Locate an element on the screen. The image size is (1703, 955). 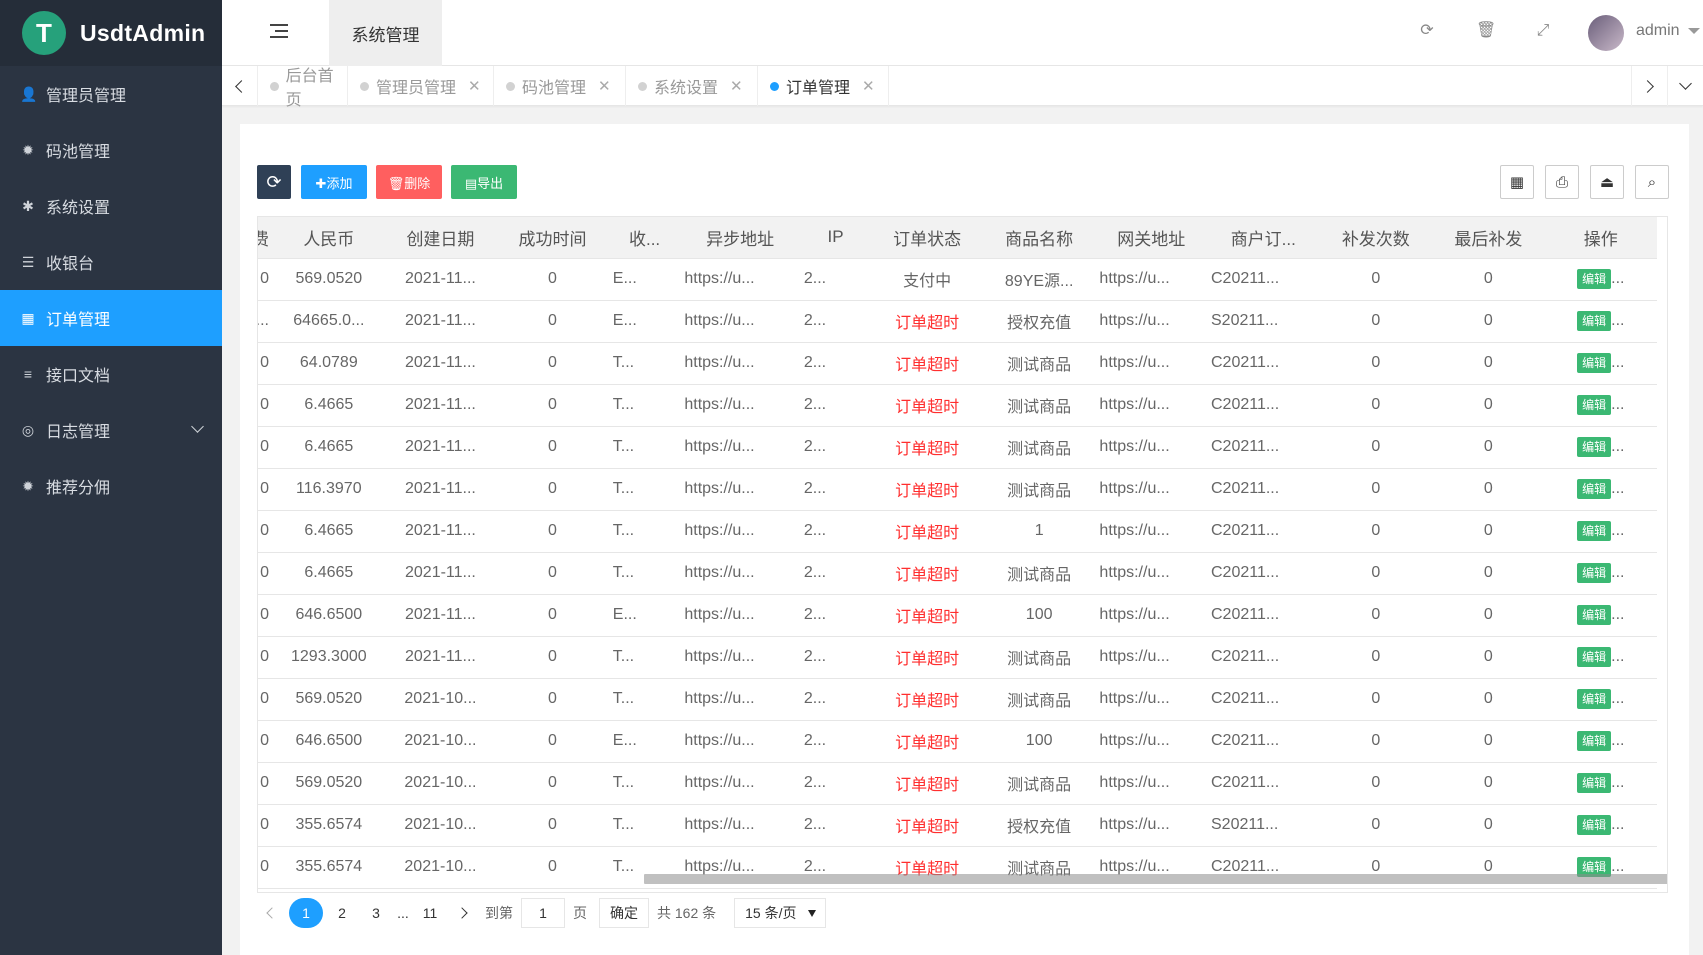
tabs-scroll-left is located at coordinates (240, 86).